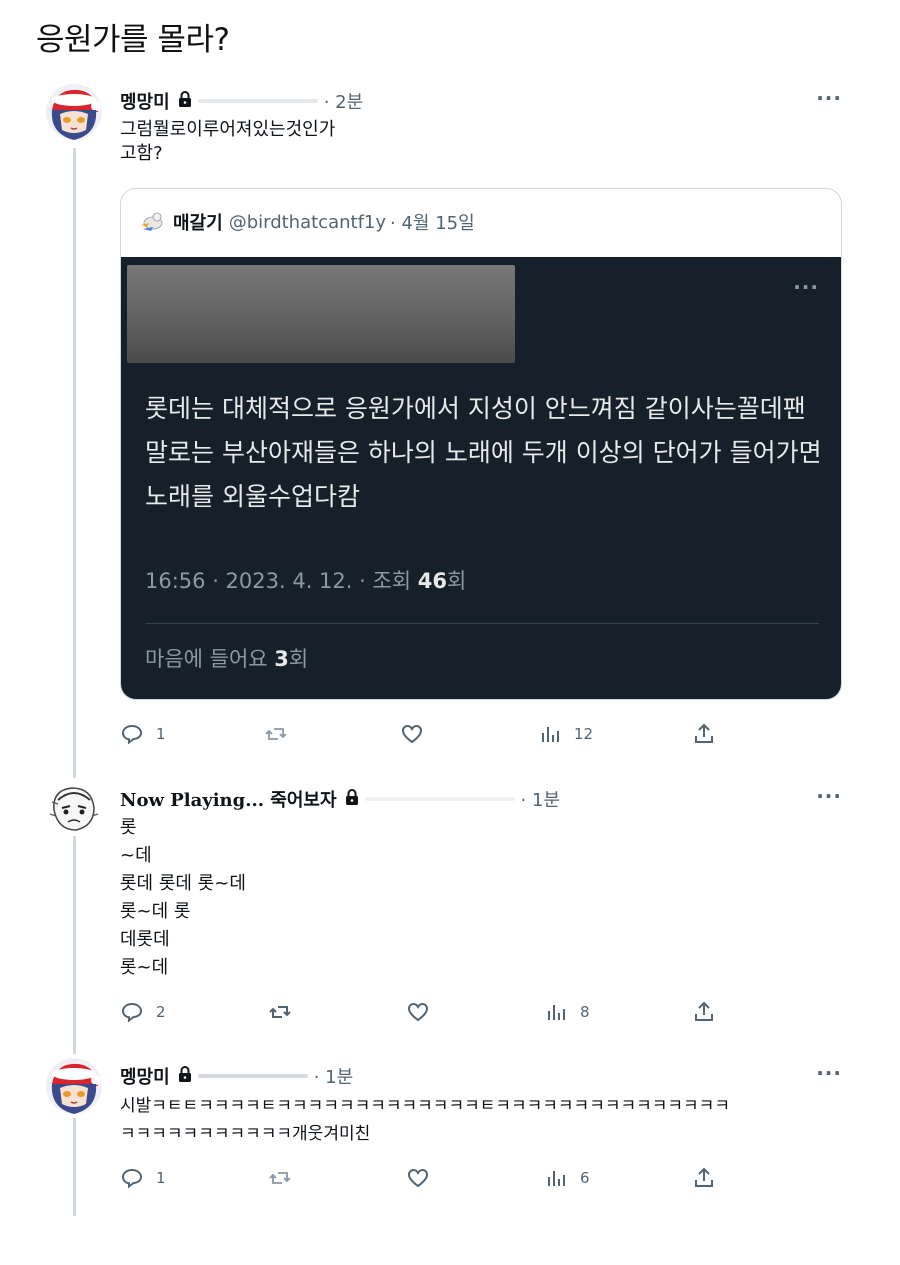  What do you see at coordinates (321, 314) in the screenshot?
I see `blurred-header` at bounding box center [321, 314].